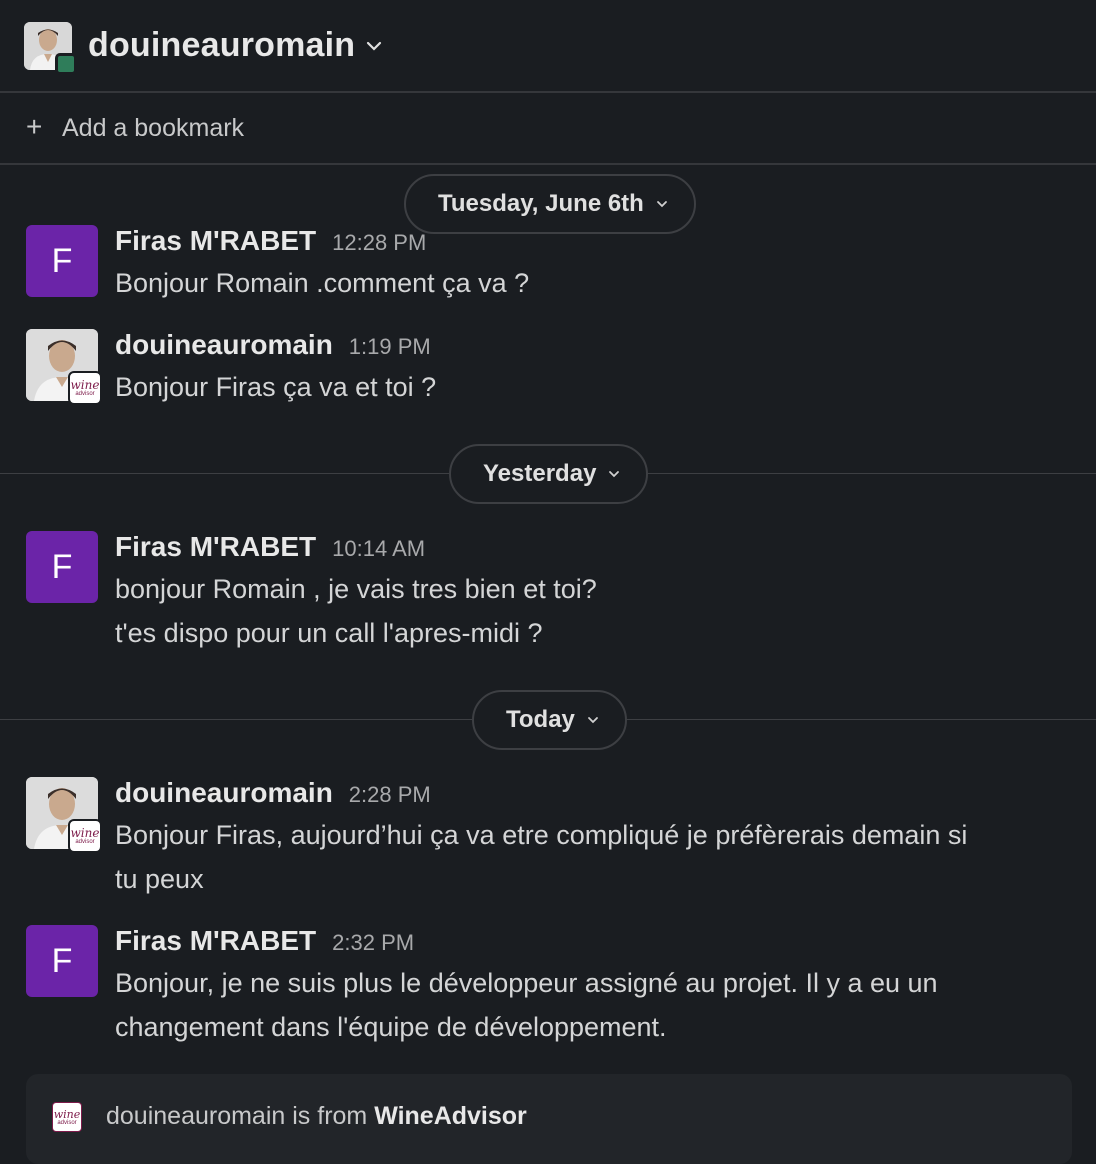 The height and width of the screenshot is (1164, 1096). I want to click on day-divider-pill: Yesterday, so click(549, 474).